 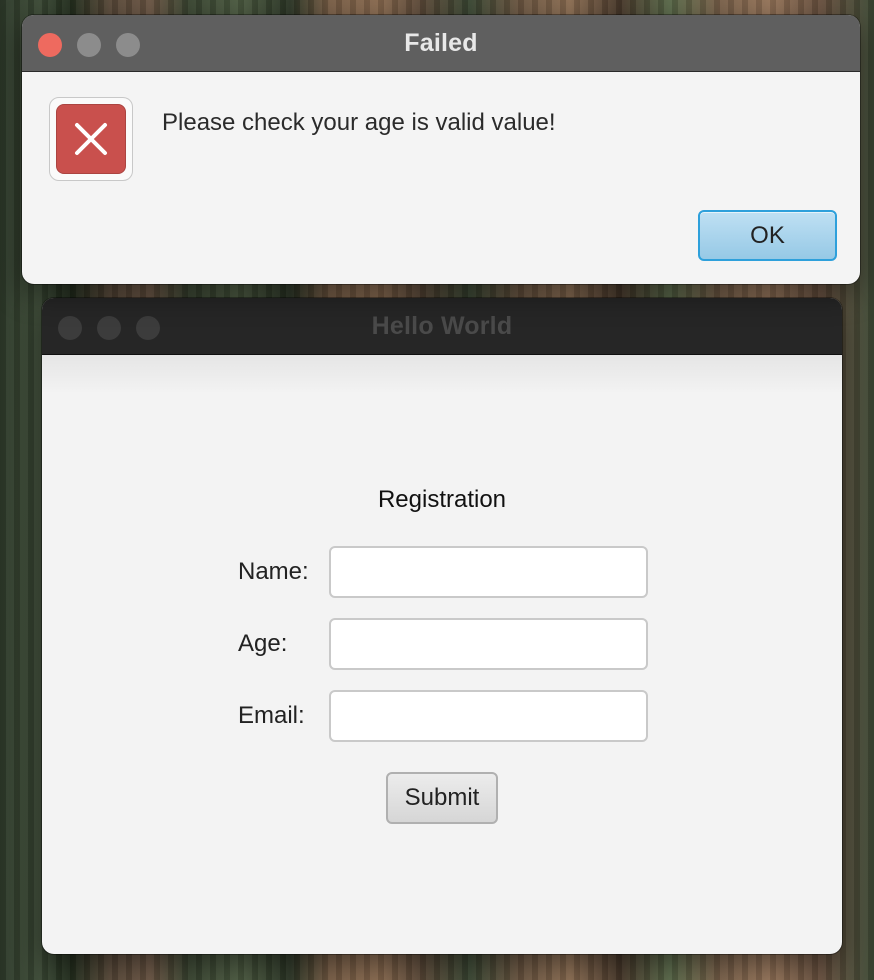 I want to click on window-title: Hello World, so click(x=442, y=325).